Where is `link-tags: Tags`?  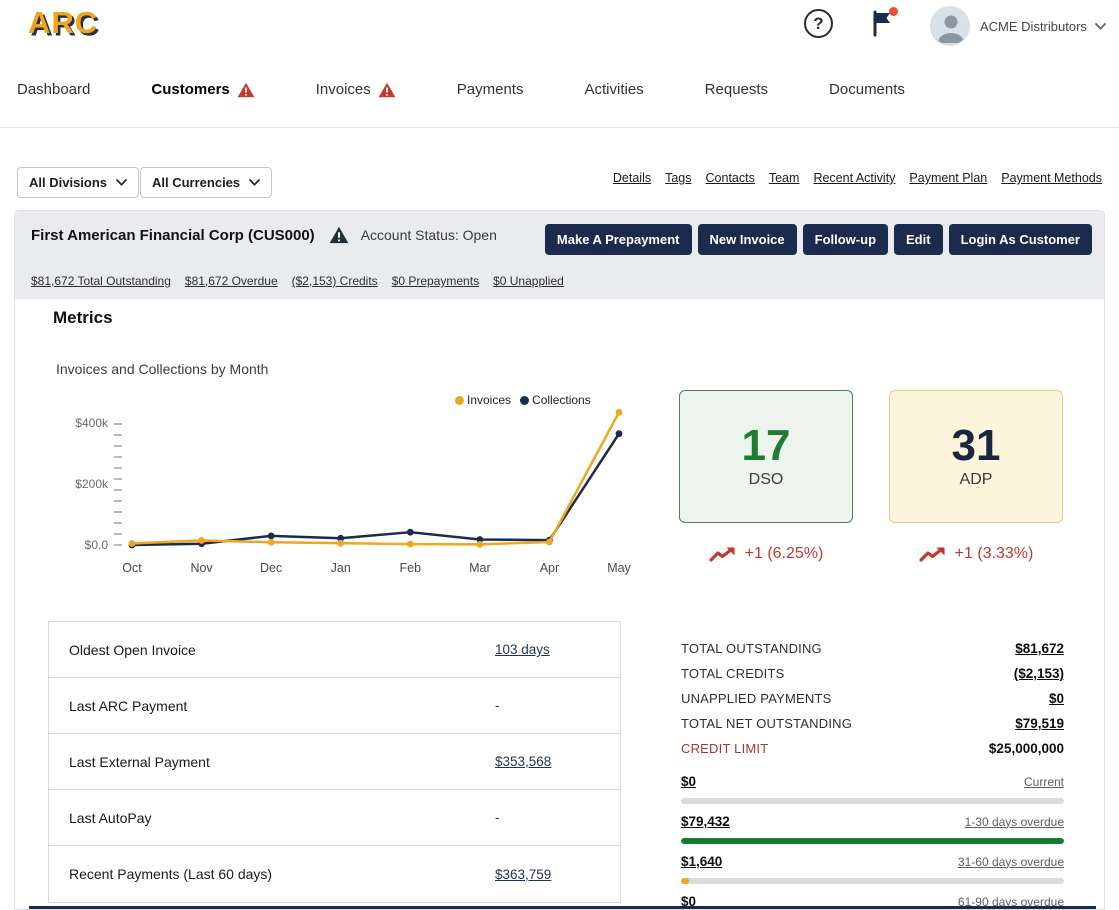 link-tags: Tags is located at coordinates (678, 178).